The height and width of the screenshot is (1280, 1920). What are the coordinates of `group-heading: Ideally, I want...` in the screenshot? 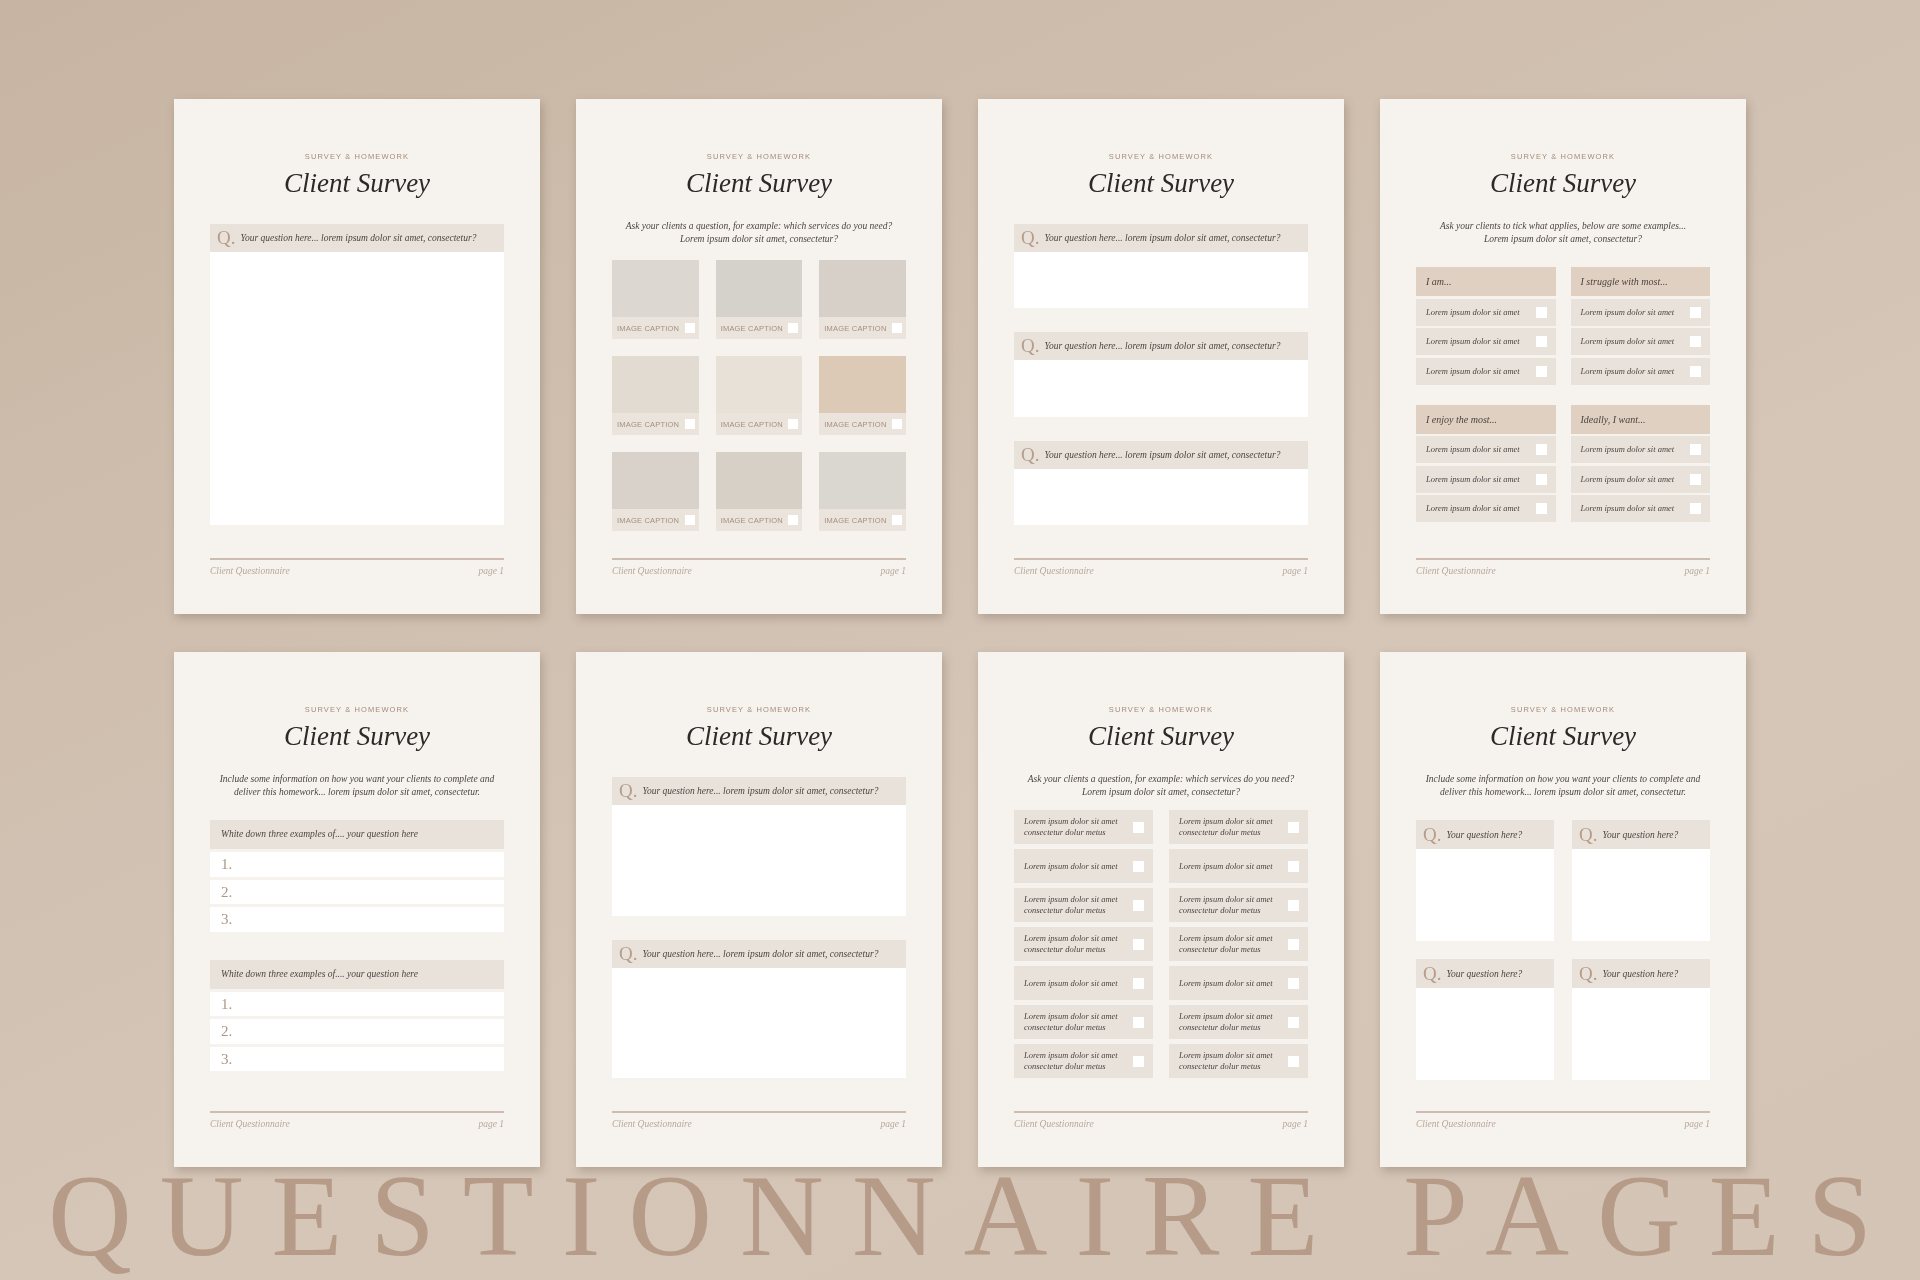 It's located at (1640, 419).